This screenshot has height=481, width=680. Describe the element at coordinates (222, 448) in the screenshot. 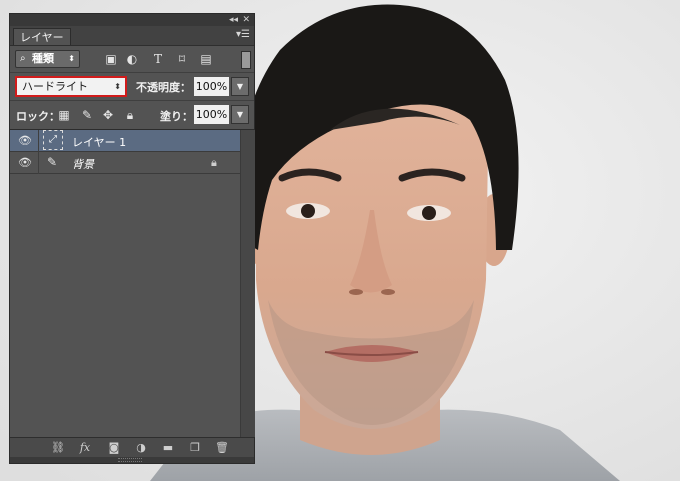

I see `trash-icon: 🗑︎` at that location.